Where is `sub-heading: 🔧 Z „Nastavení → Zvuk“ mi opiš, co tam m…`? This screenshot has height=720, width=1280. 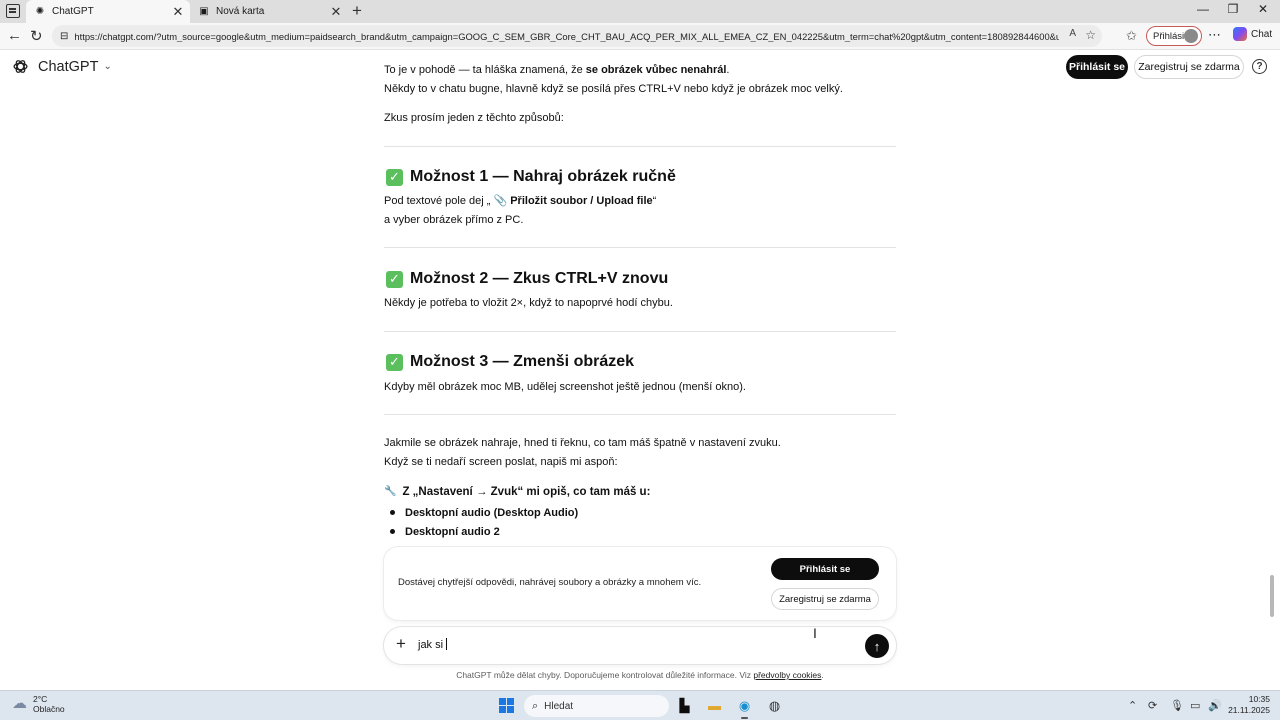
sub-heading: 🔧 Z „Nastavení → Zvuk“ mi opiš, co tam m… is located at coordinates (517, 492).